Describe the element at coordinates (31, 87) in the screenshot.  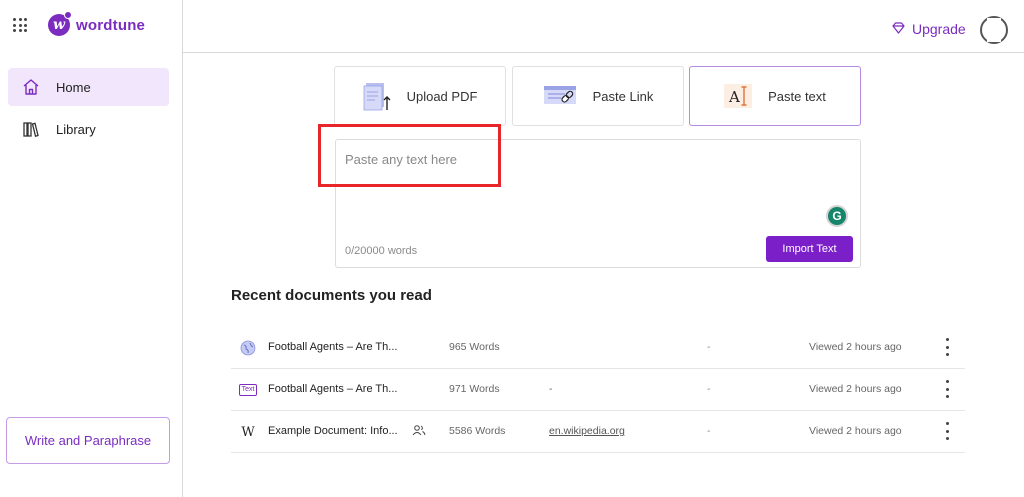
I see `home-icon` at that location.